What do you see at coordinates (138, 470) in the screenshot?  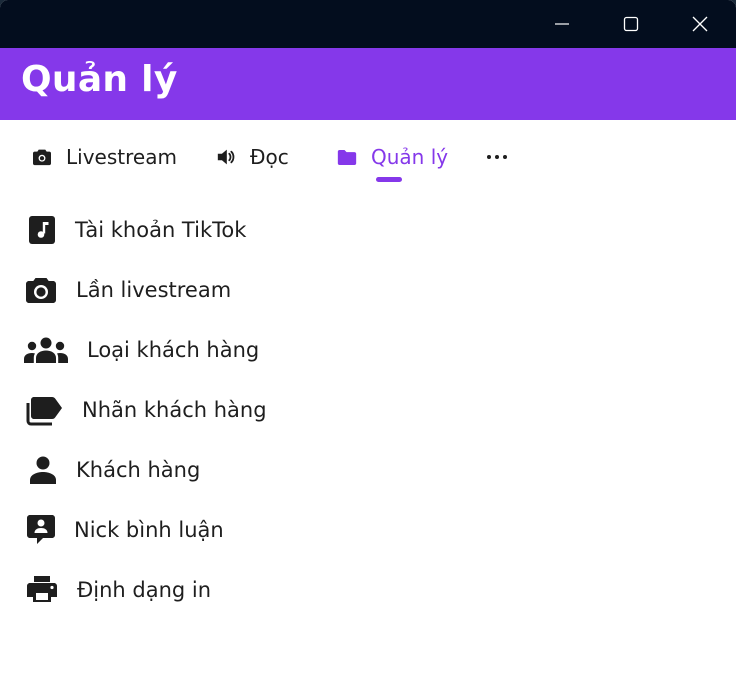 I see `menu-item-label: Khách hàng` at bounding box center [138, 470].